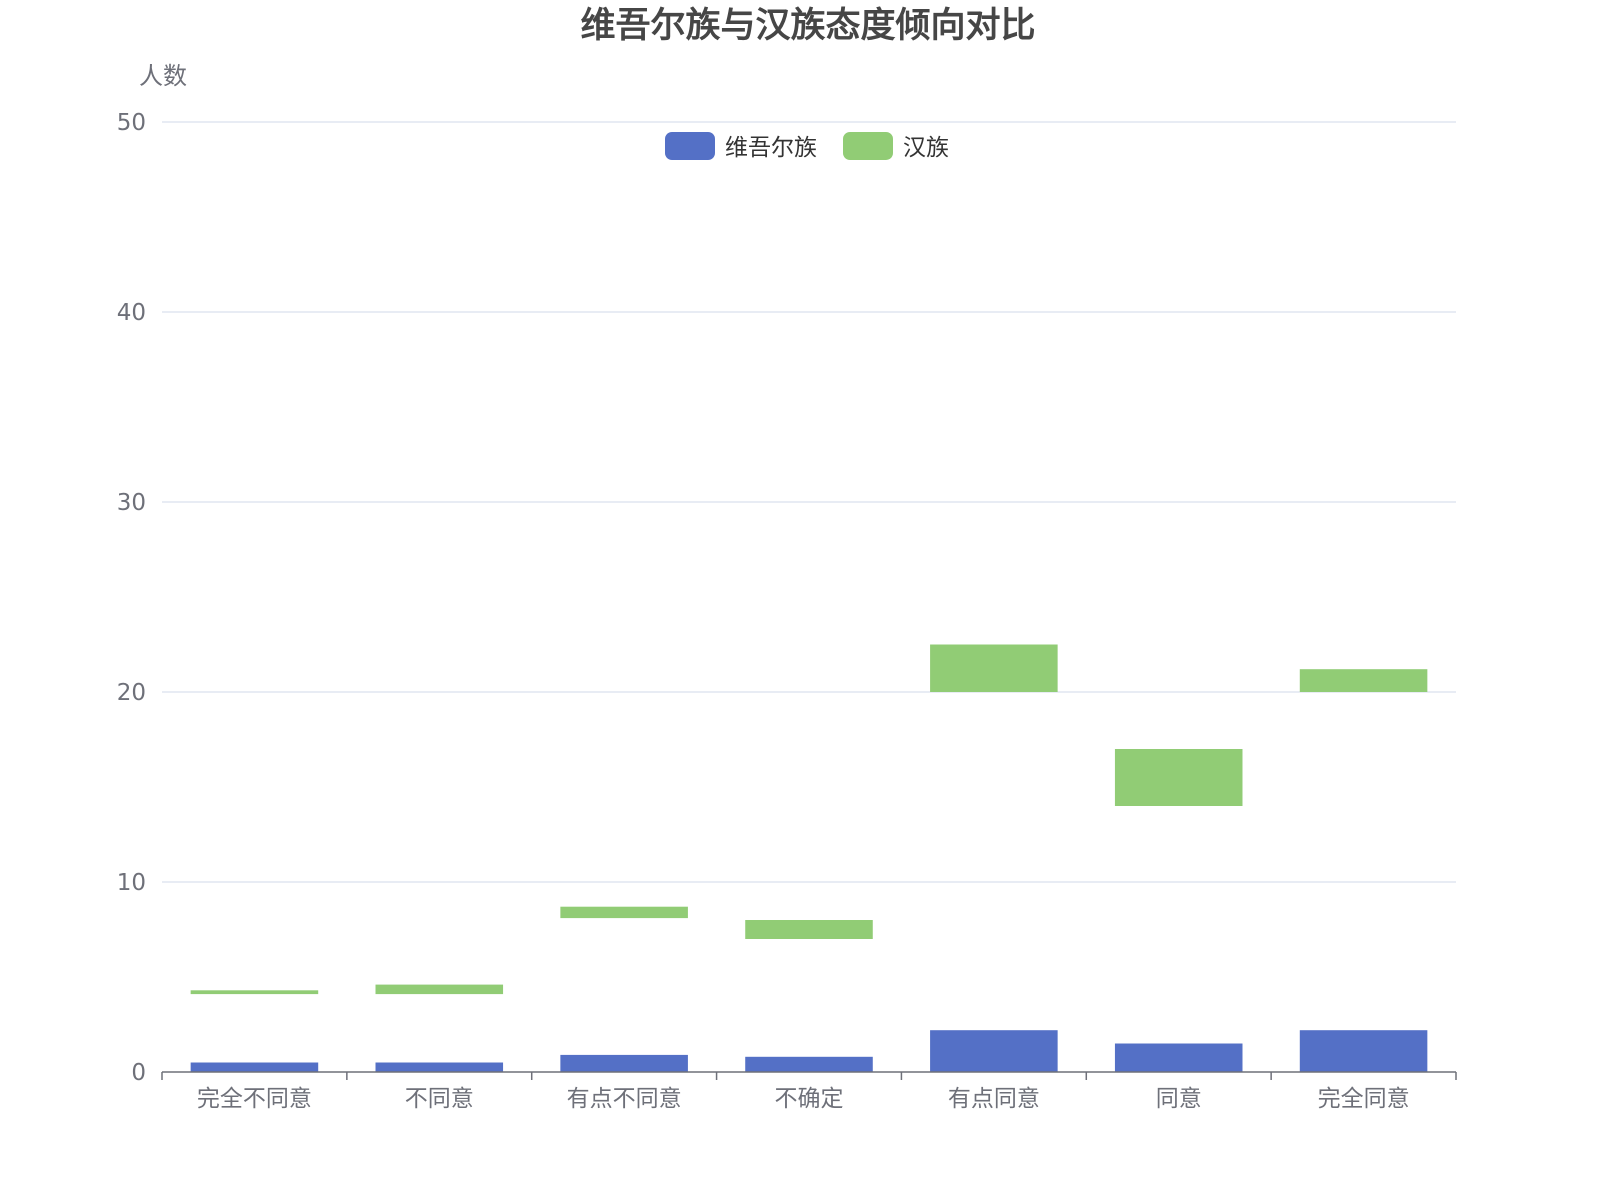 This screenshot has width=1600, height=1204. What do you see at coordinates (131, 598) in the screenshot?
I see `y-axis-ticks: 0 10 20 30 40 50` at bounding box center [131, 598].